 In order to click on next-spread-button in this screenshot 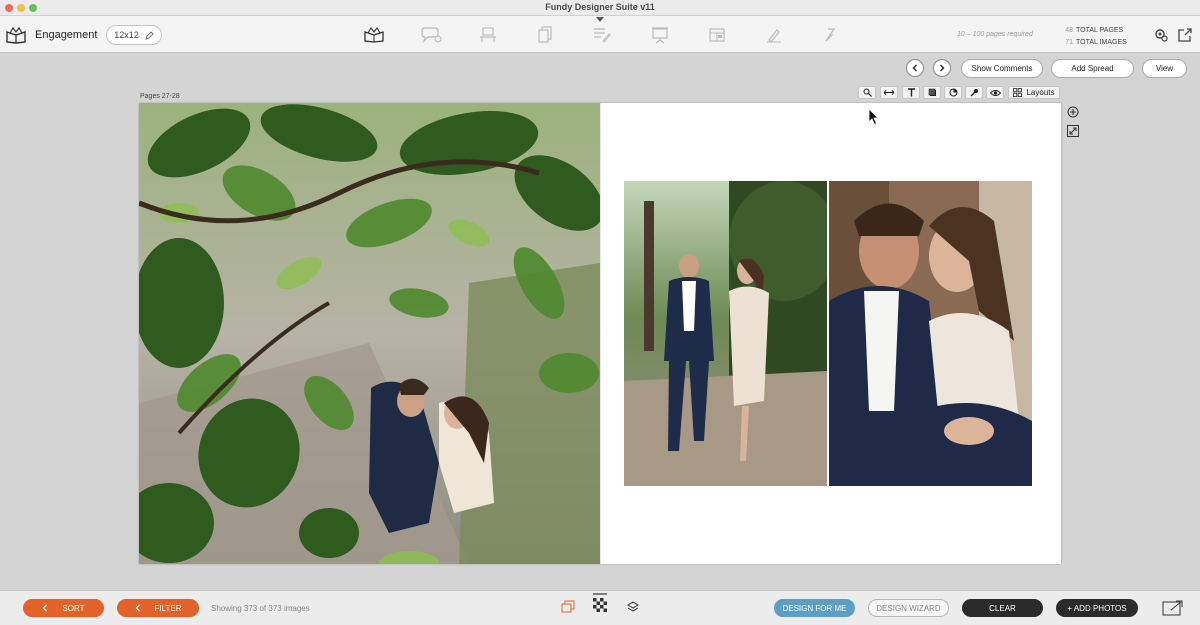, I will do `click(942, 68)`.